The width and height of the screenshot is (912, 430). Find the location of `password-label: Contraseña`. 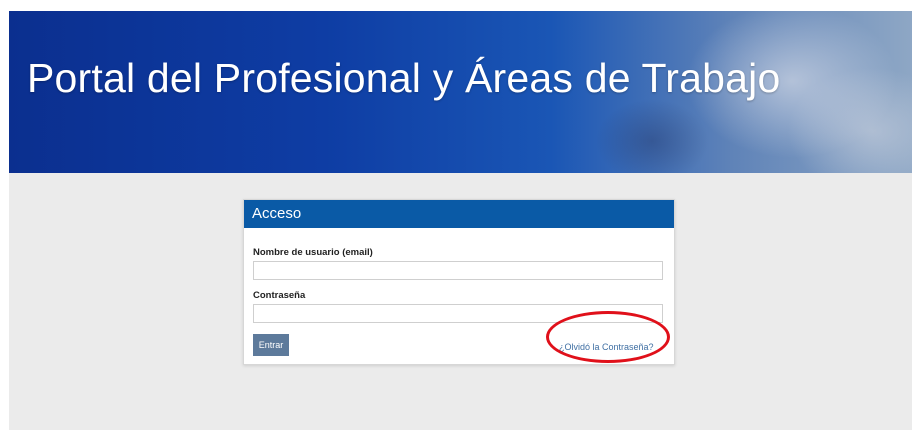

password-label: Contraseña is located at coordinates (279, 295).